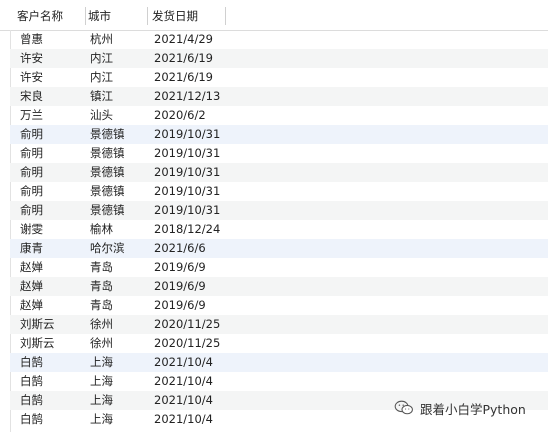 The width and height of the screenshot is (548, 432). I want to click on column-header-ship-date: 发货日期, so click(187, 16).